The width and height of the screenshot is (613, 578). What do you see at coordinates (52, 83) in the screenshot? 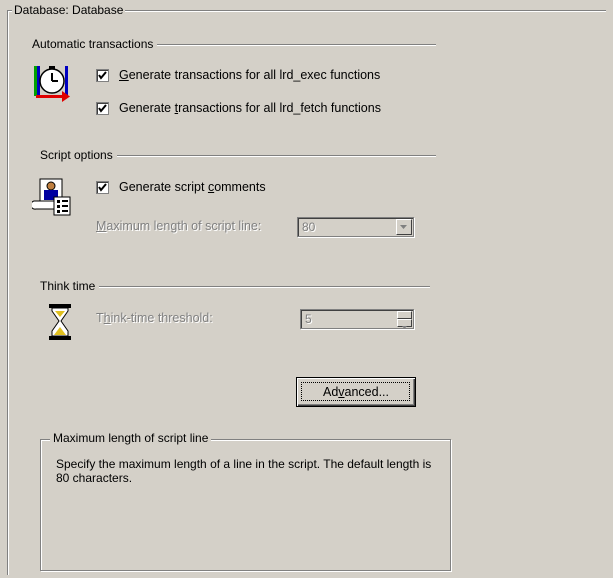
I see `transaction-clock-icon` at bounding box center [52, 83].